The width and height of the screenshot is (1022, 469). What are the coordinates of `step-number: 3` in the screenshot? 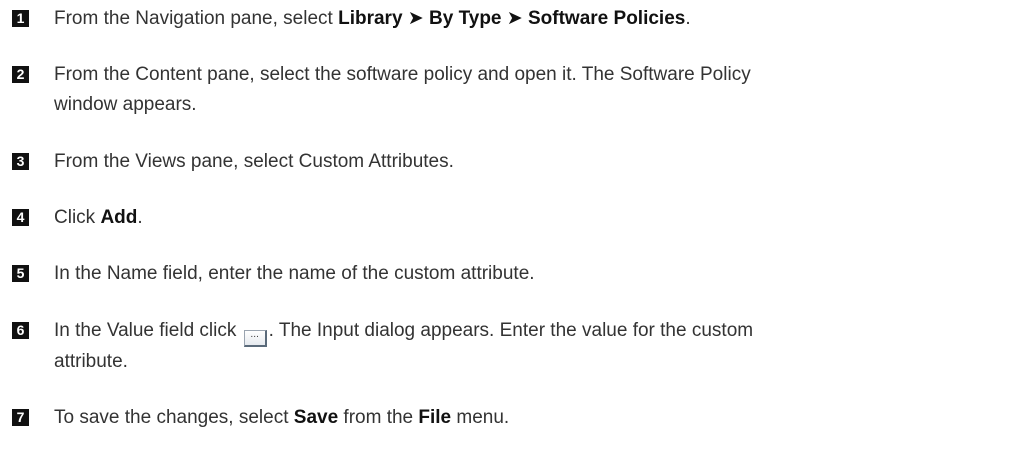 It's located at (20, 161).